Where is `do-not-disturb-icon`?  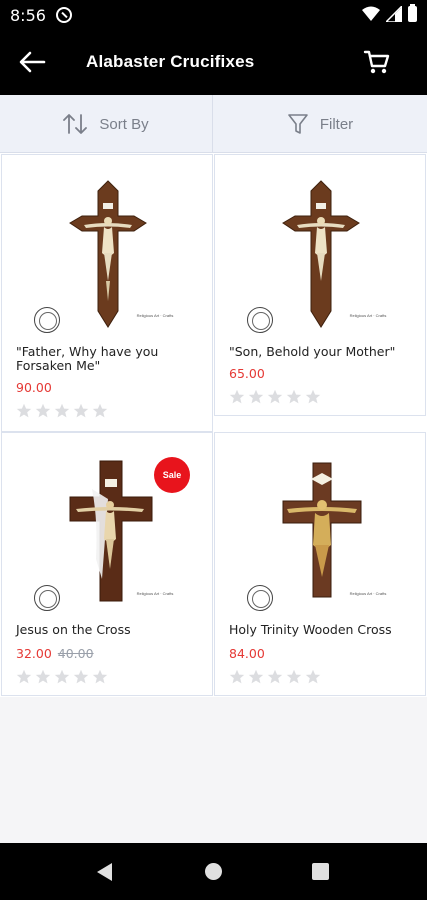 do-not-disturb-icon is located at coordinates (64, 15).